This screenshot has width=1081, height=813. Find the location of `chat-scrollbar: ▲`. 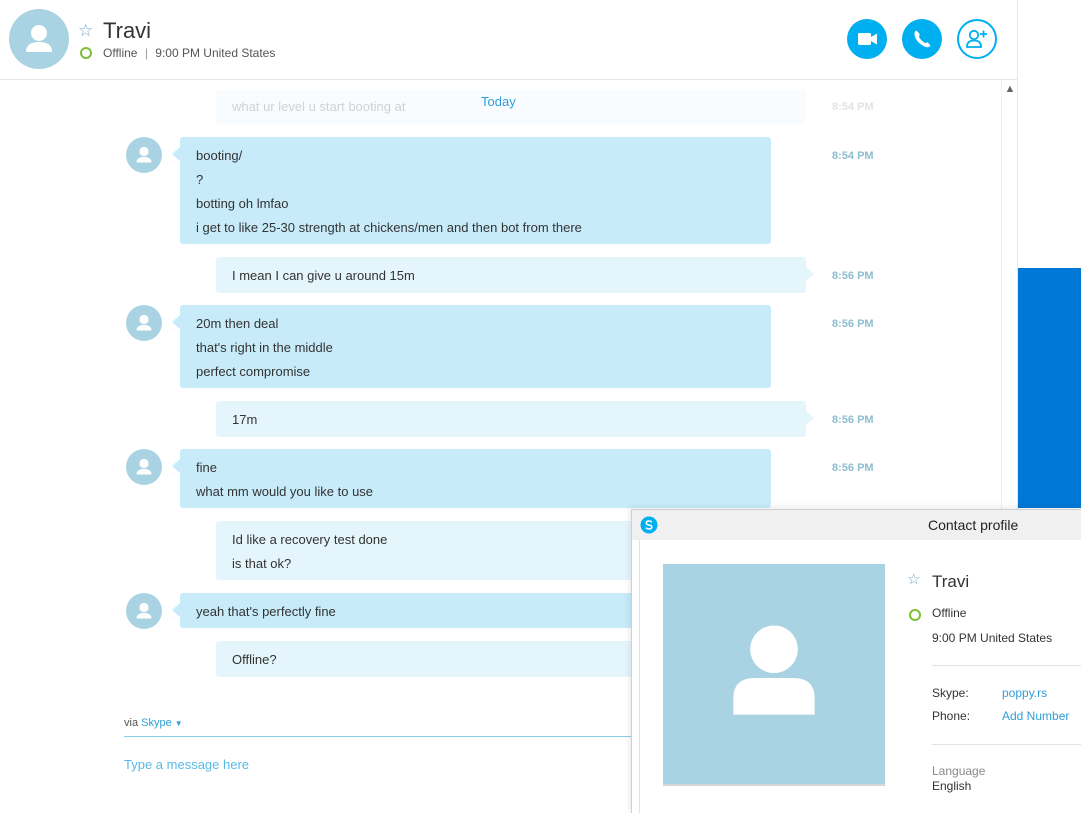

chat-scrollbar: ▲ is located at coordinates (1009, 295).